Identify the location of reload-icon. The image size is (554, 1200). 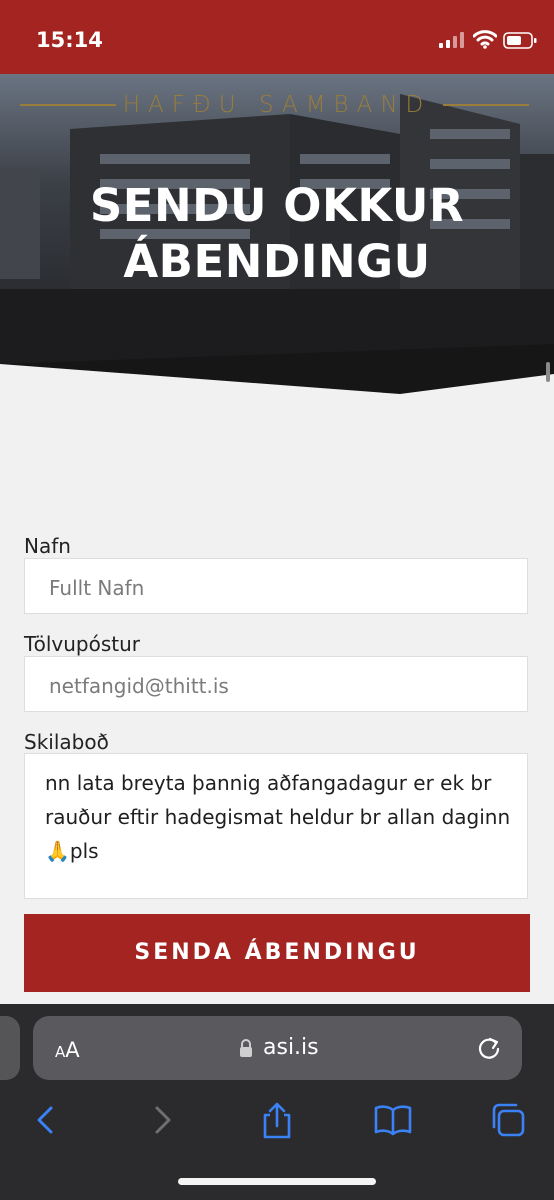
(489, 1048).